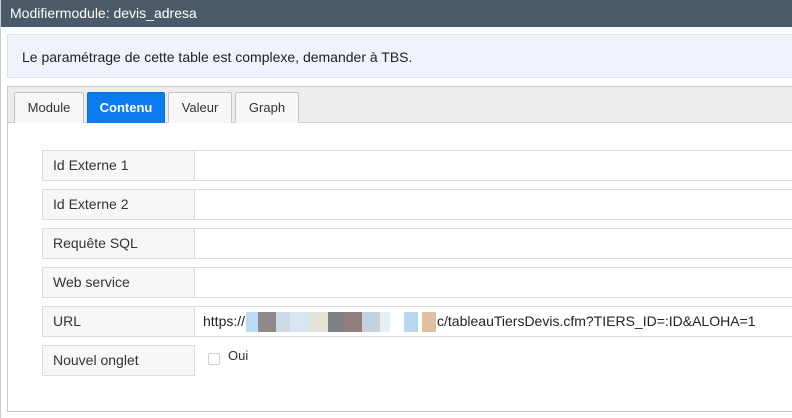  What do you see at coordinates (126, 107) in the screenshot?
I see `tab-contenu: Contenu` at bounding box center [126, 107].